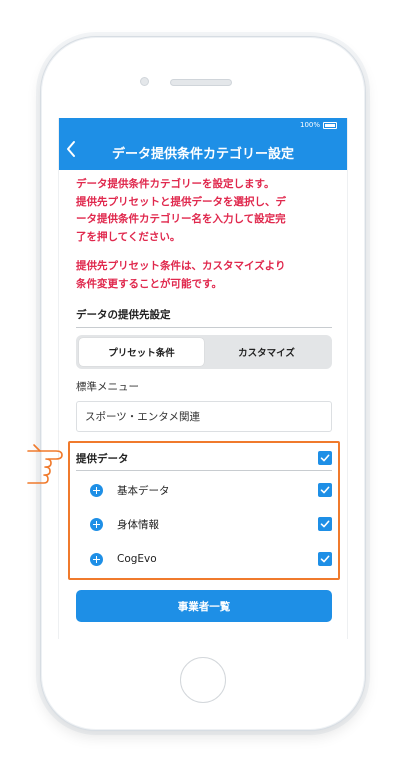 This screenshot has height=759, width=405. What do you see at coordinates (204, 327) in the screenshot?
I see `divider` at bounding box center [204, 327].